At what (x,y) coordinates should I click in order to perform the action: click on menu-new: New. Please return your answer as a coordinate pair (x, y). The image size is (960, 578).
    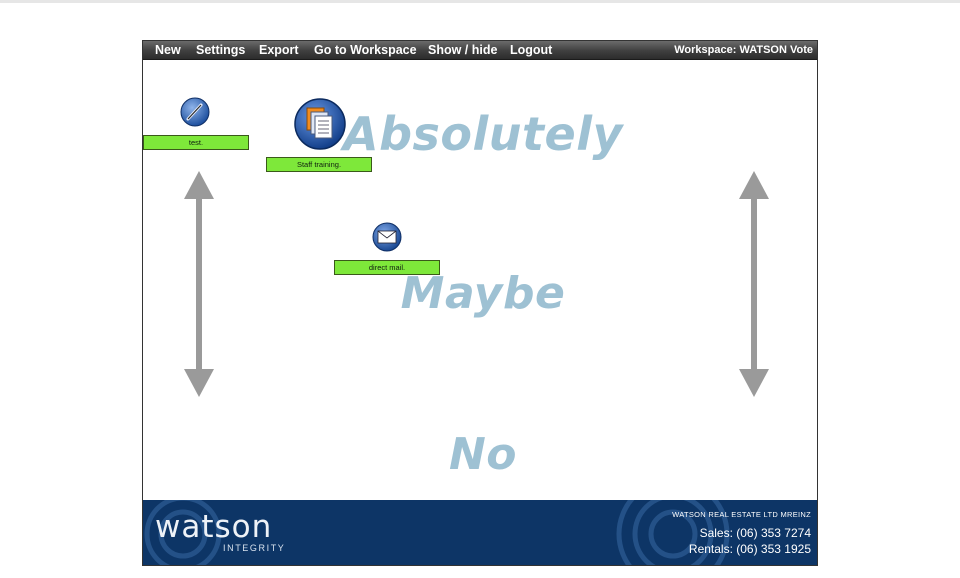
    Looking at the image, I should click on (168, 50).